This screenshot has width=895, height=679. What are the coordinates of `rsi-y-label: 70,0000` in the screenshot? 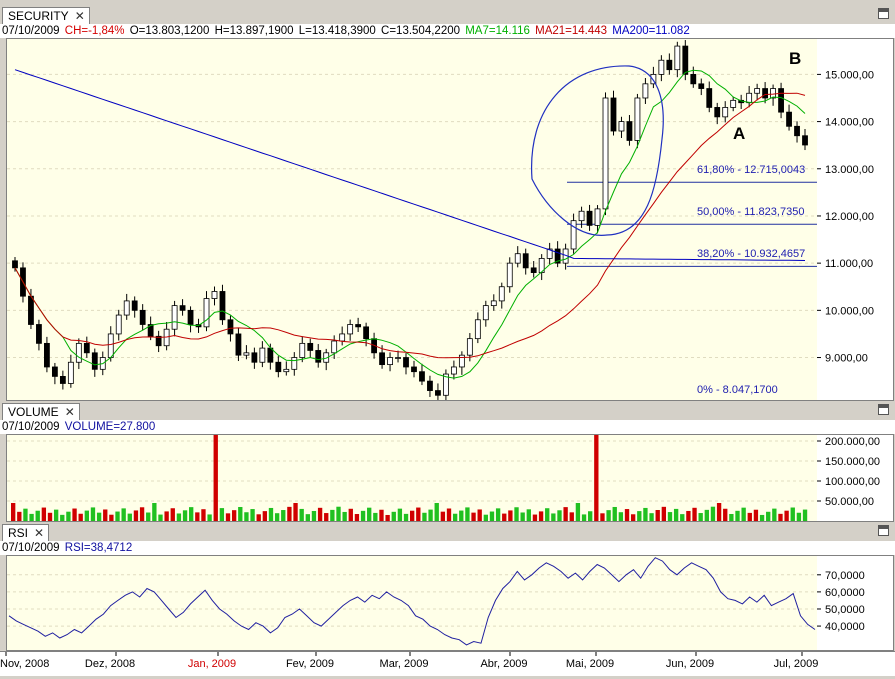 It's located at (845, 576).